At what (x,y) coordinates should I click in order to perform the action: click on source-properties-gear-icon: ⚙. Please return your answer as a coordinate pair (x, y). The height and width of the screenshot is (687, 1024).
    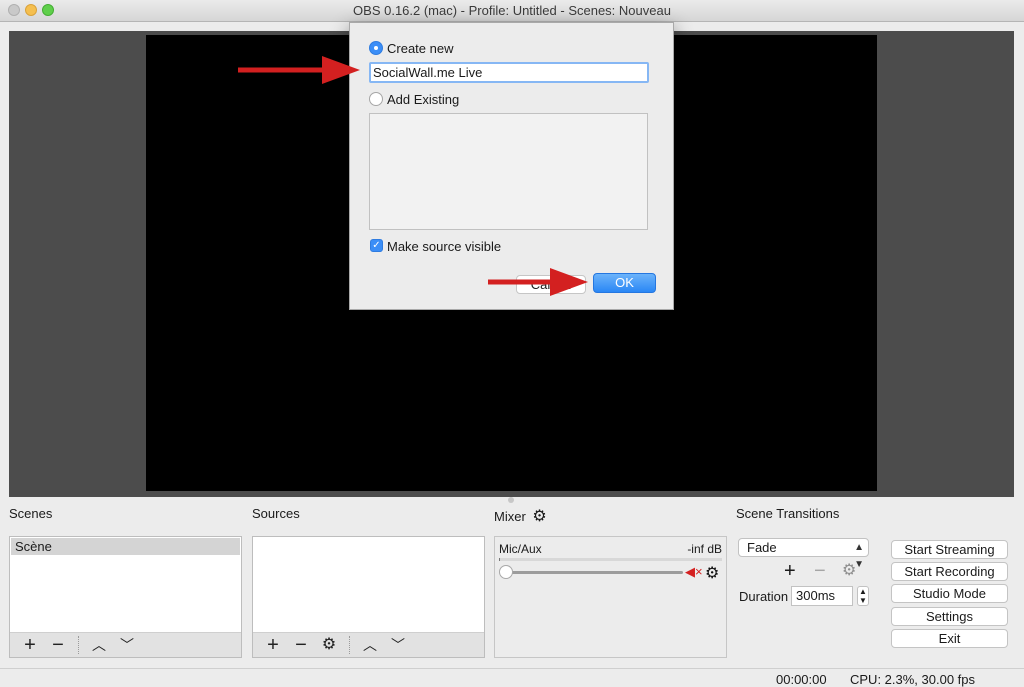
    Looking at the image, I should click on (329, 645).